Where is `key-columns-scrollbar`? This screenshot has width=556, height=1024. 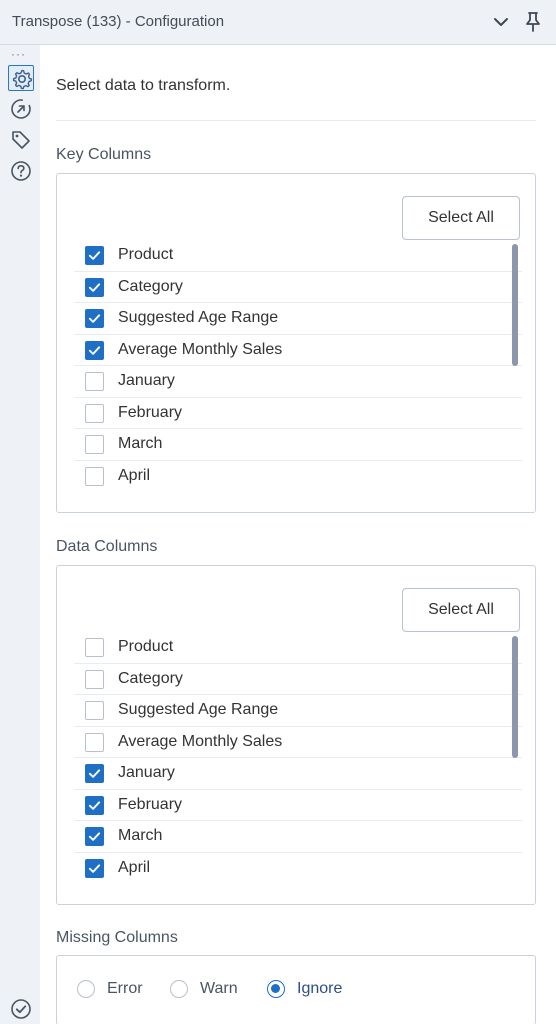
key-columns-scrollbar is located at coordinates (515, 305).